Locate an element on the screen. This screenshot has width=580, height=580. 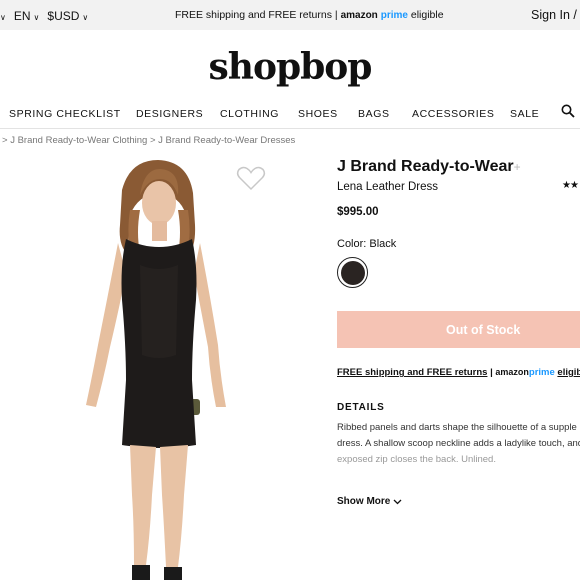
rating-stars: ★★ is located at coordinates (570, 185).